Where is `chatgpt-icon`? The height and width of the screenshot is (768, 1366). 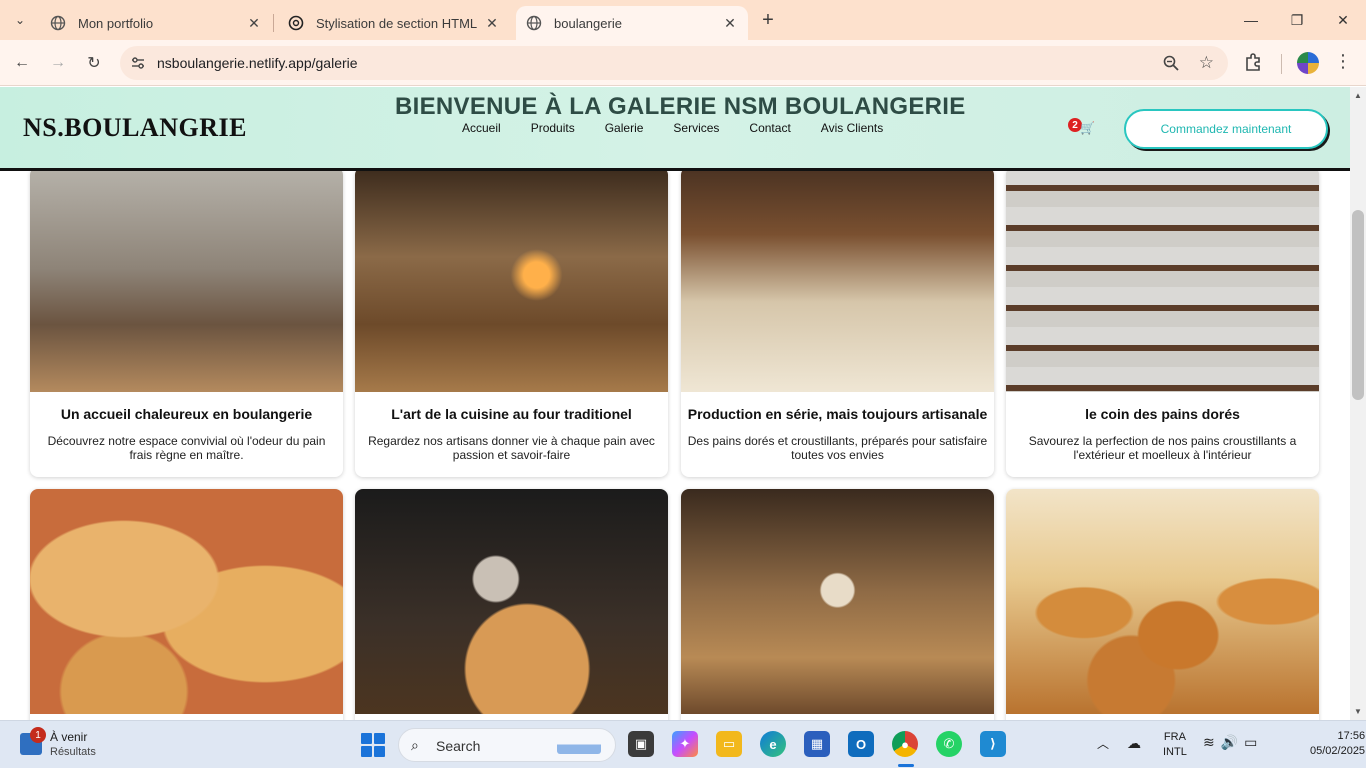
chatgpt-icon is located at coordinates (296, 23).